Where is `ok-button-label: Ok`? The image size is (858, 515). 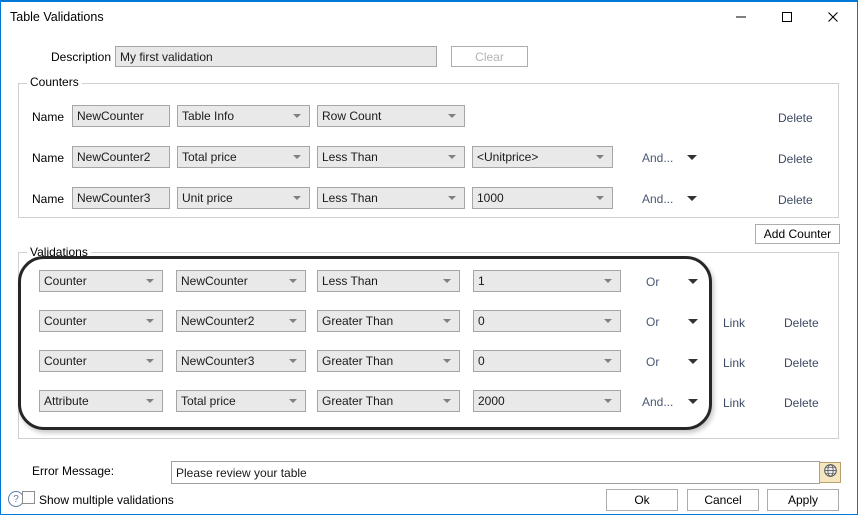 ok-button-label: Ok is located at coordinates (642, 500).